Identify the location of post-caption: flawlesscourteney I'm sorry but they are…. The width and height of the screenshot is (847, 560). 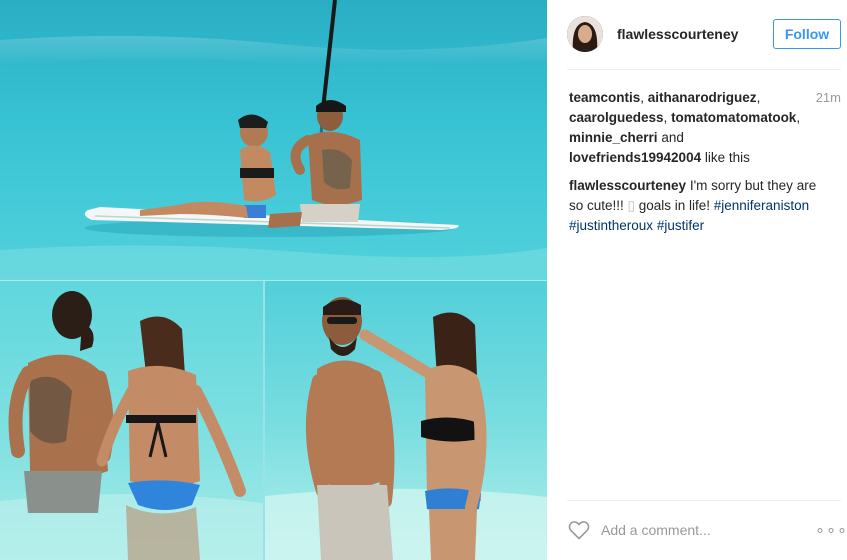
(699, 206).